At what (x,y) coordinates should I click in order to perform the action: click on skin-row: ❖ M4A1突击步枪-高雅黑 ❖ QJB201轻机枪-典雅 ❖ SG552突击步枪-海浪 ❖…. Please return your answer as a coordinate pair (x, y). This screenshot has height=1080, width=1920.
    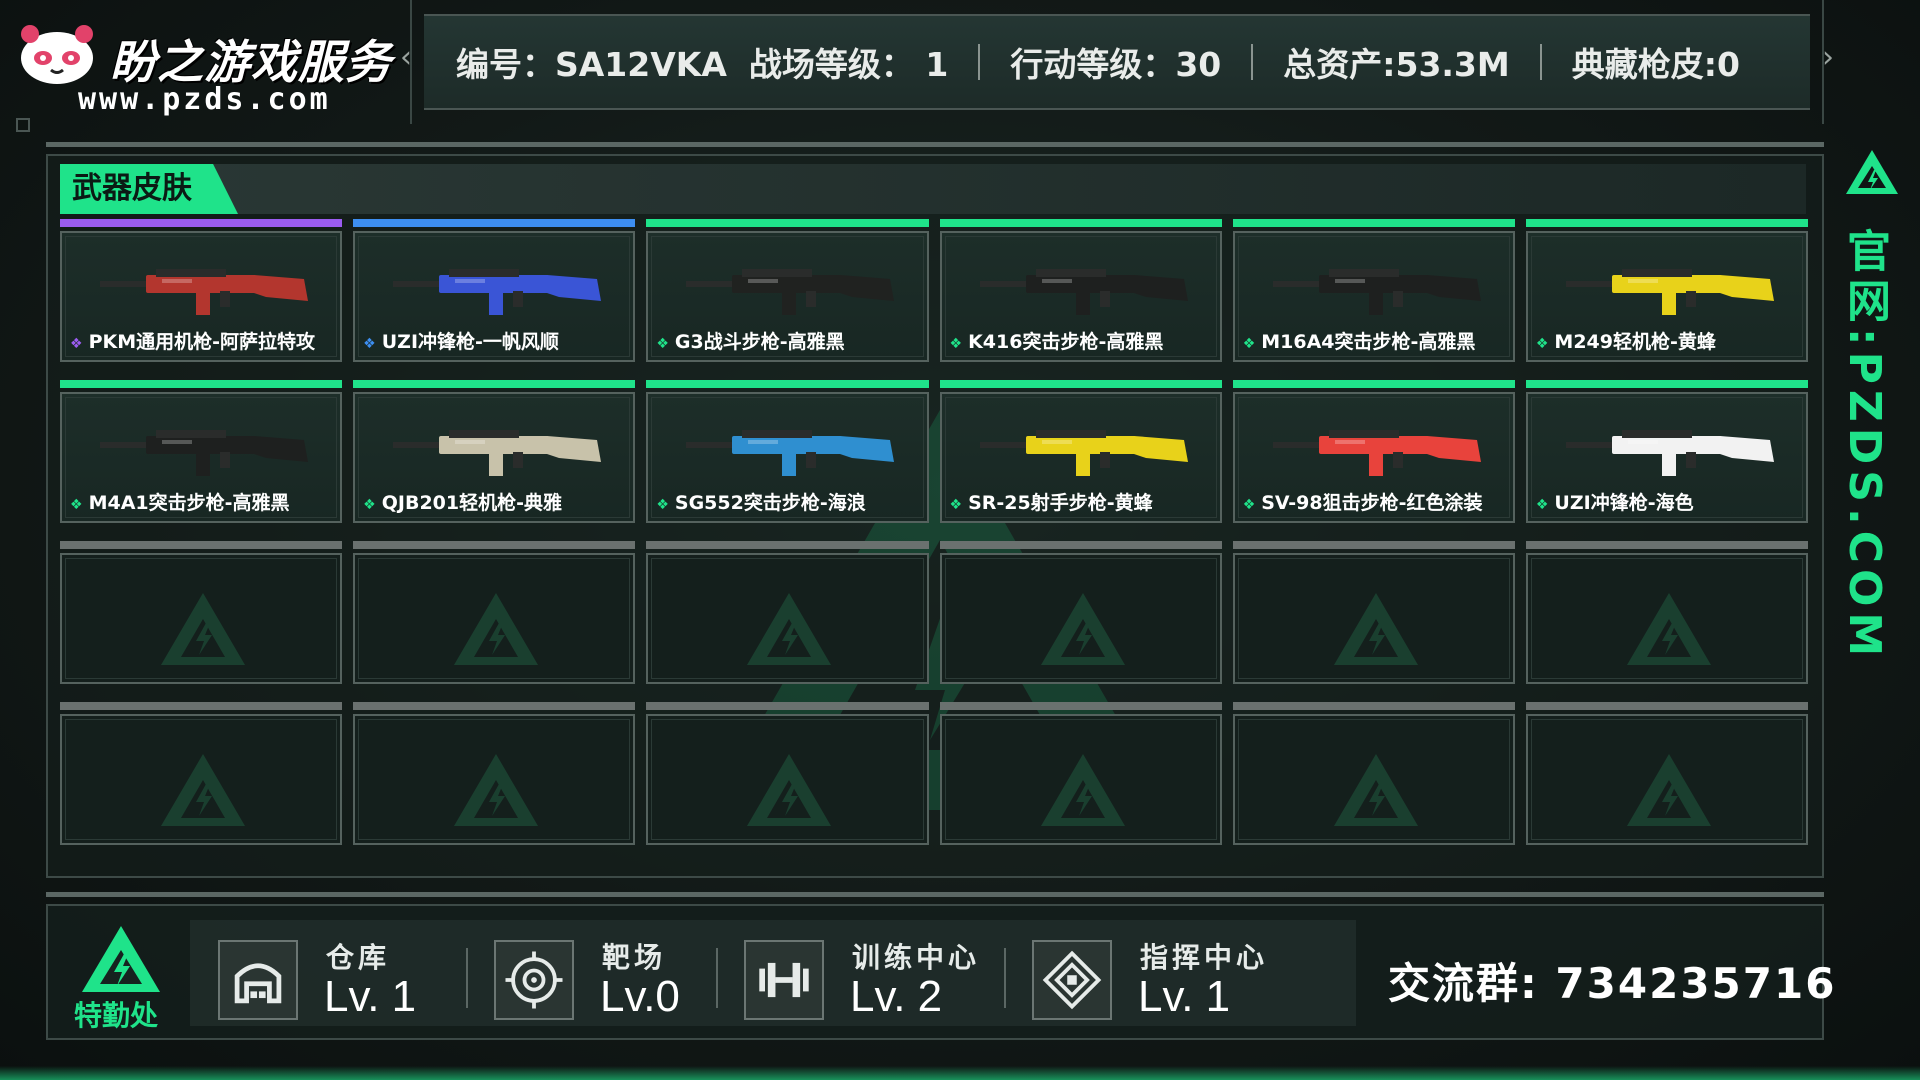
    Looking at the image, I should click on (934, 451).